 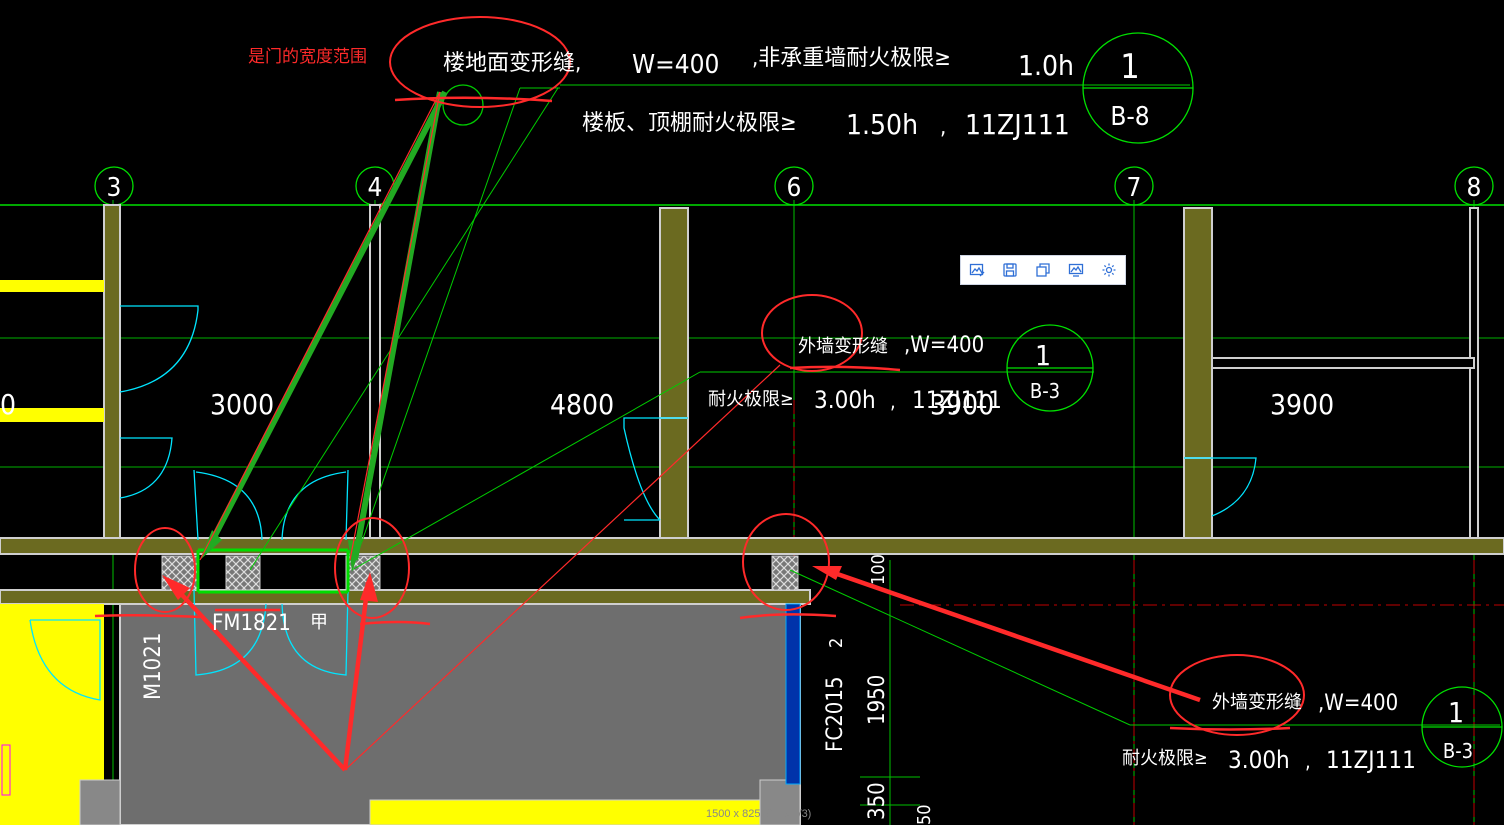 I want to click on detail2-sep: ,, so click(x=893, y=401).